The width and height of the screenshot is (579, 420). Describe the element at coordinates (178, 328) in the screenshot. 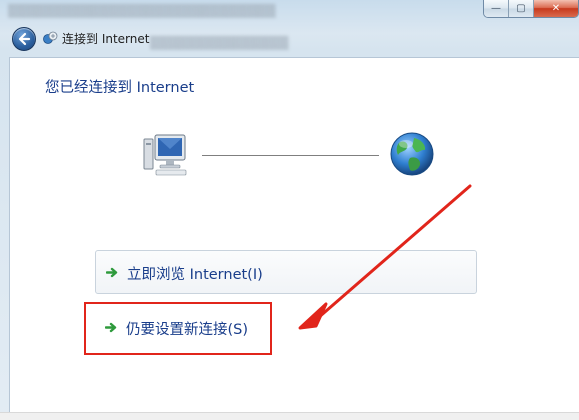

I see `annotation-highlight-box` at that location.